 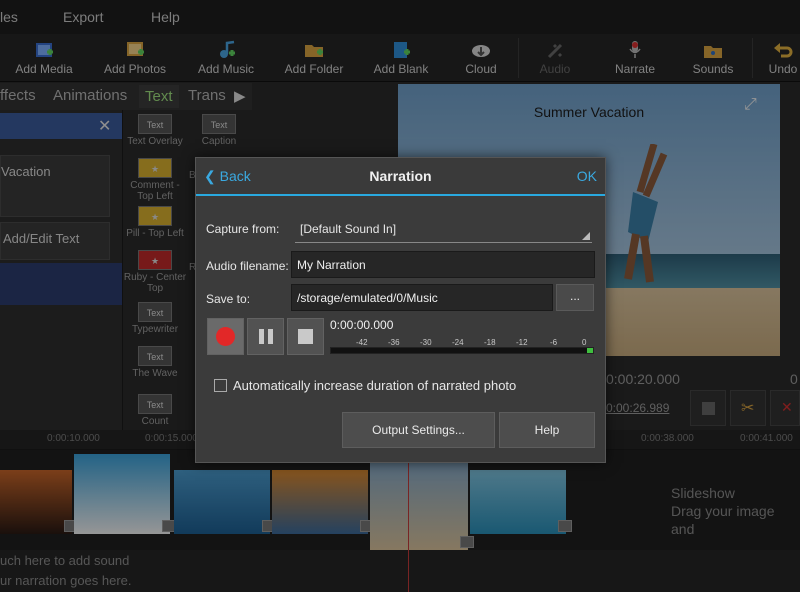 What do you see at coordinates (212, 176) in the screenshot?
I see `chevron-left-icon: ❮` at bounding box center [212, 176].